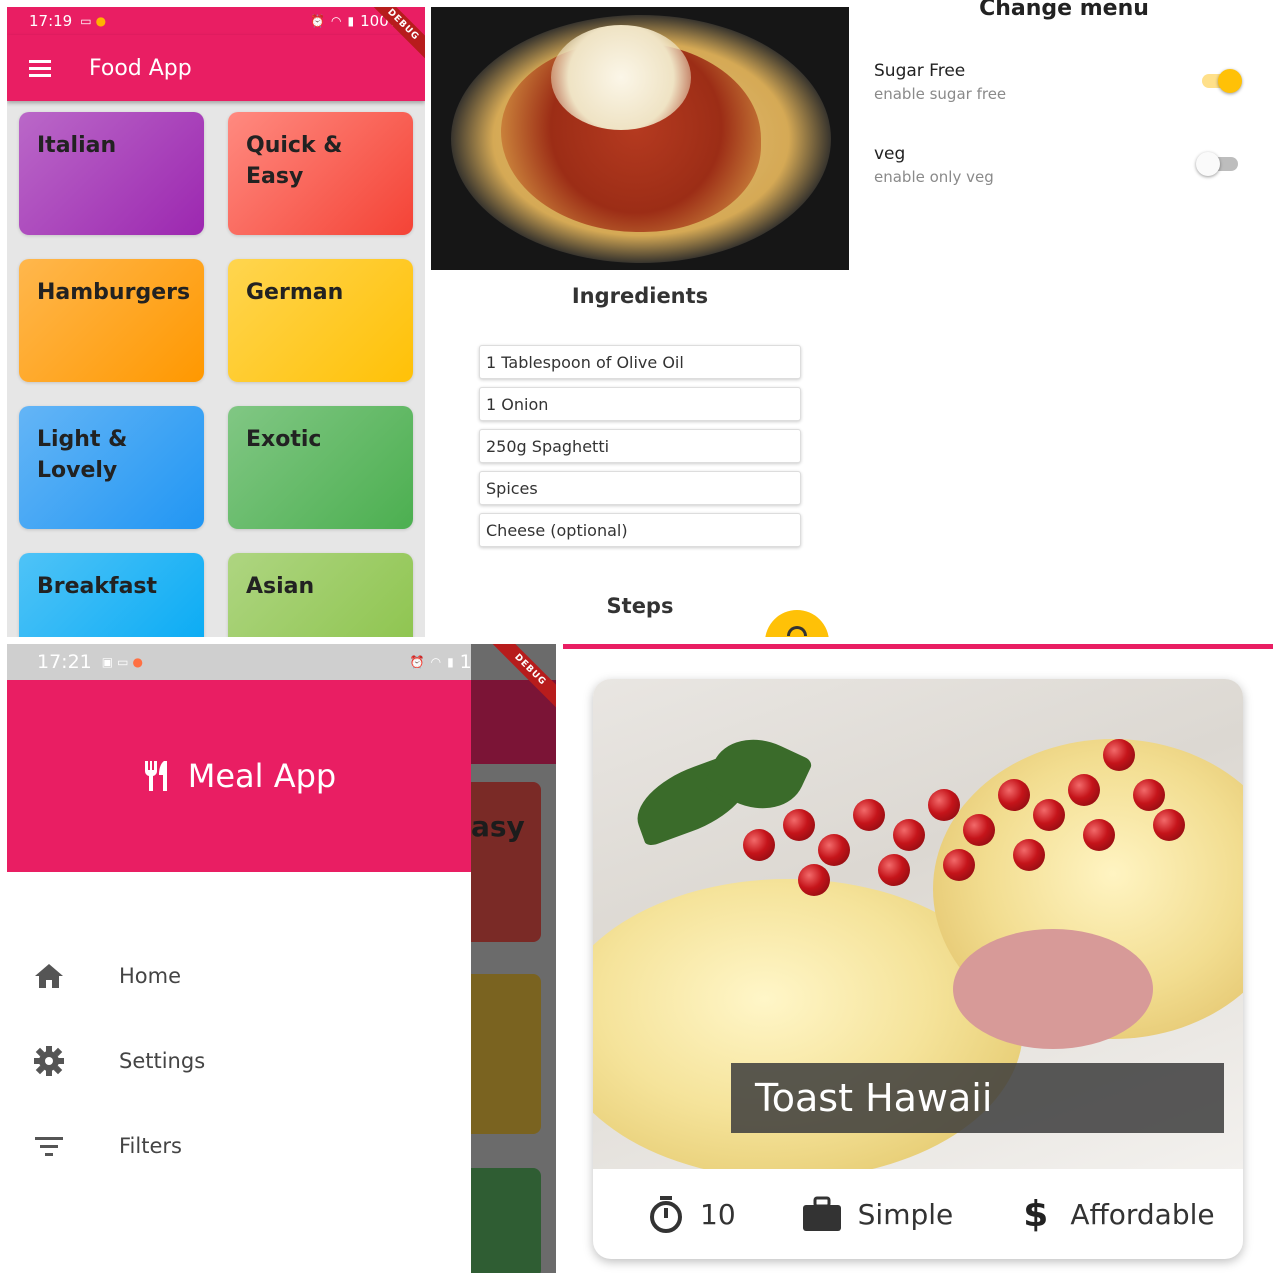 The width and height of the screenshot is (1280, 1280). Describe the element at coordinates (140, 68) in the screenshot. I see `app-title: Food App` at that location.